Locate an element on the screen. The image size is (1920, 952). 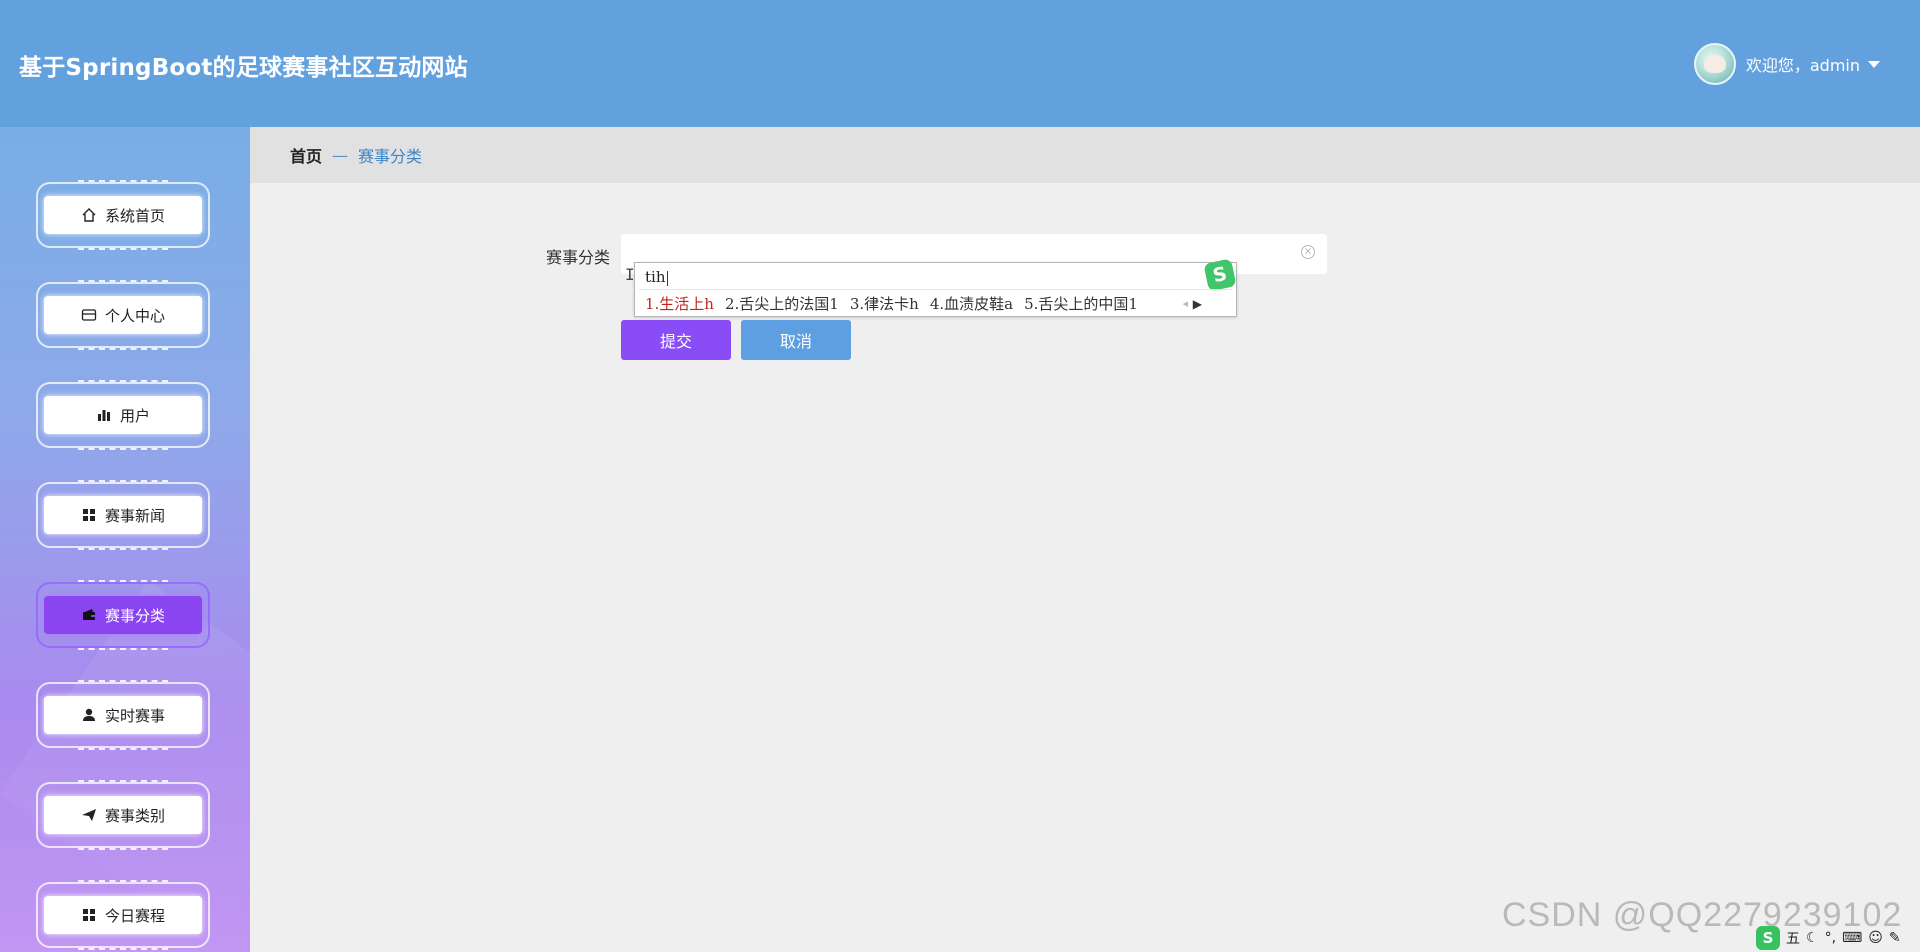
sidebar-item-users: 用户 is located at coordinates (123, 415).